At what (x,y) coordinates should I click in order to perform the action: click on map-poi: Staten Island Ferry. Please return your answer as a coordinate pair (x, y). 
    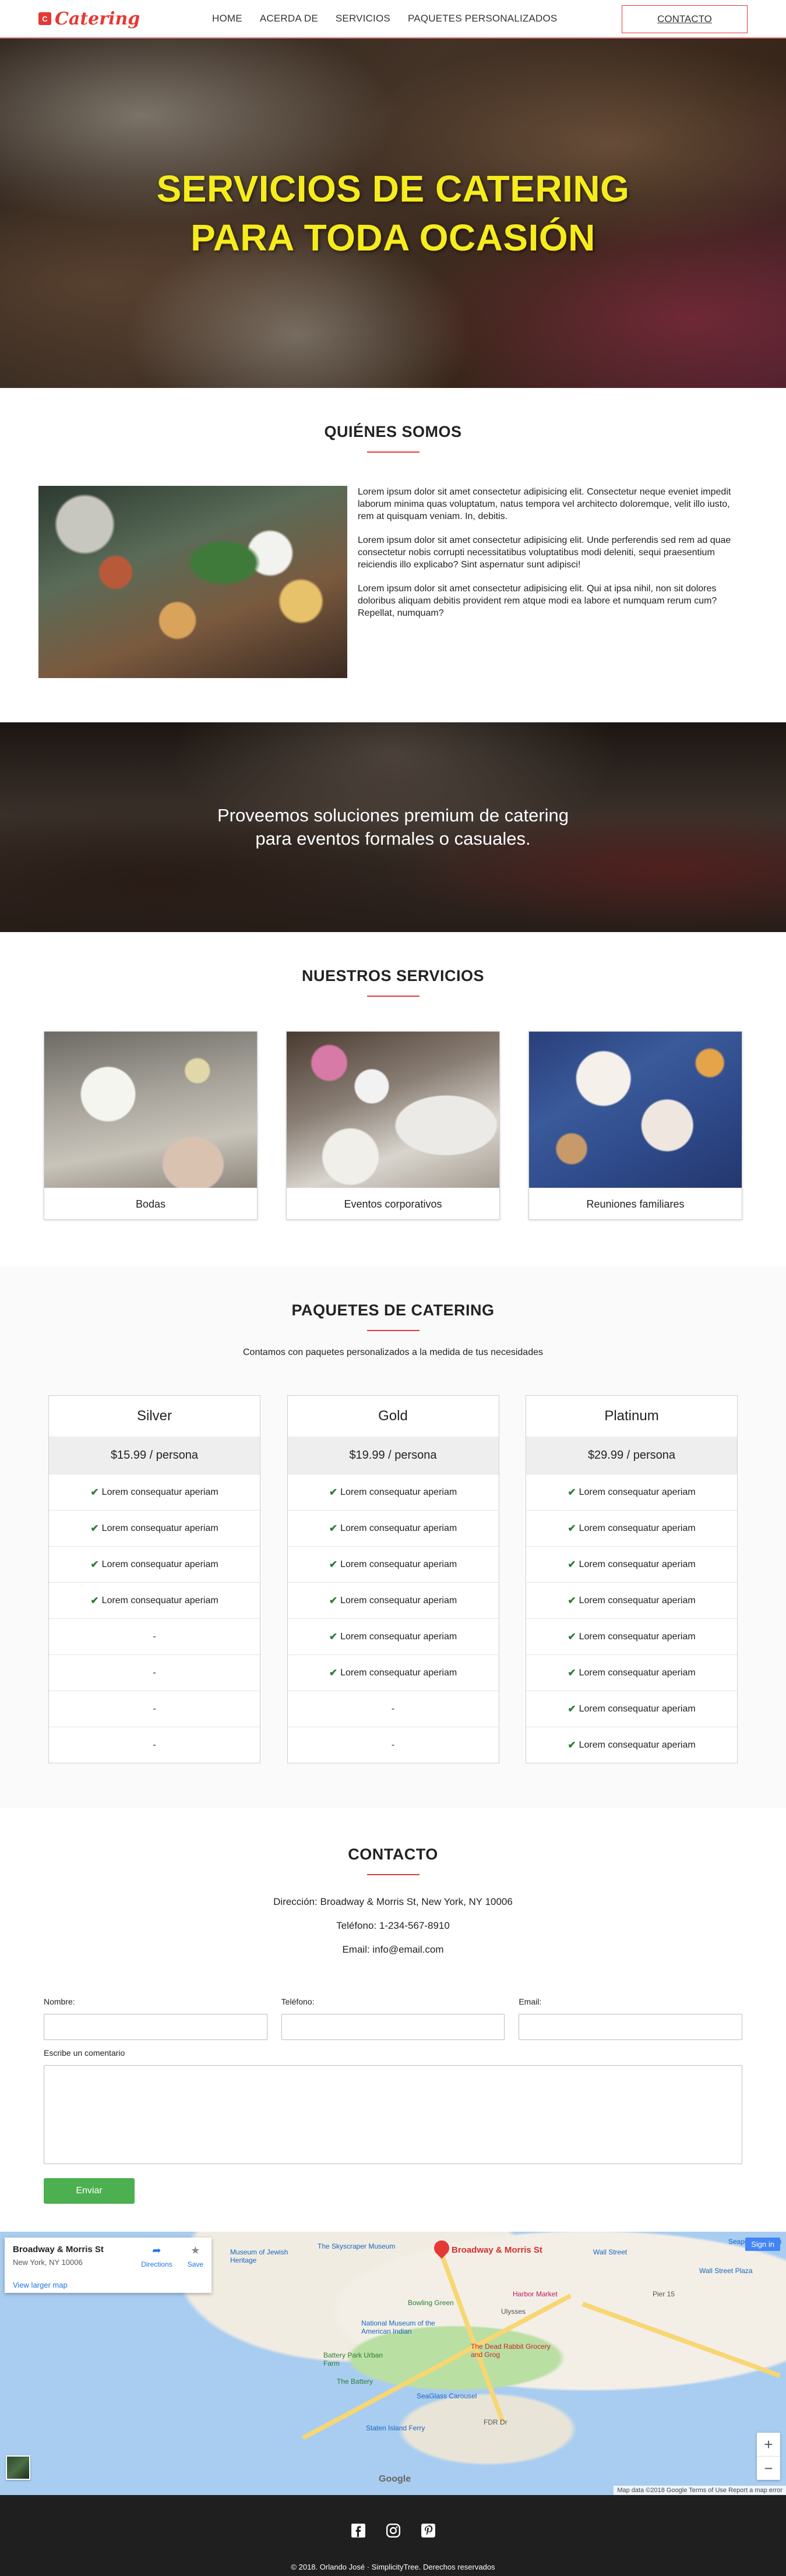
    Looking at the image, I should click on (395, 2428).